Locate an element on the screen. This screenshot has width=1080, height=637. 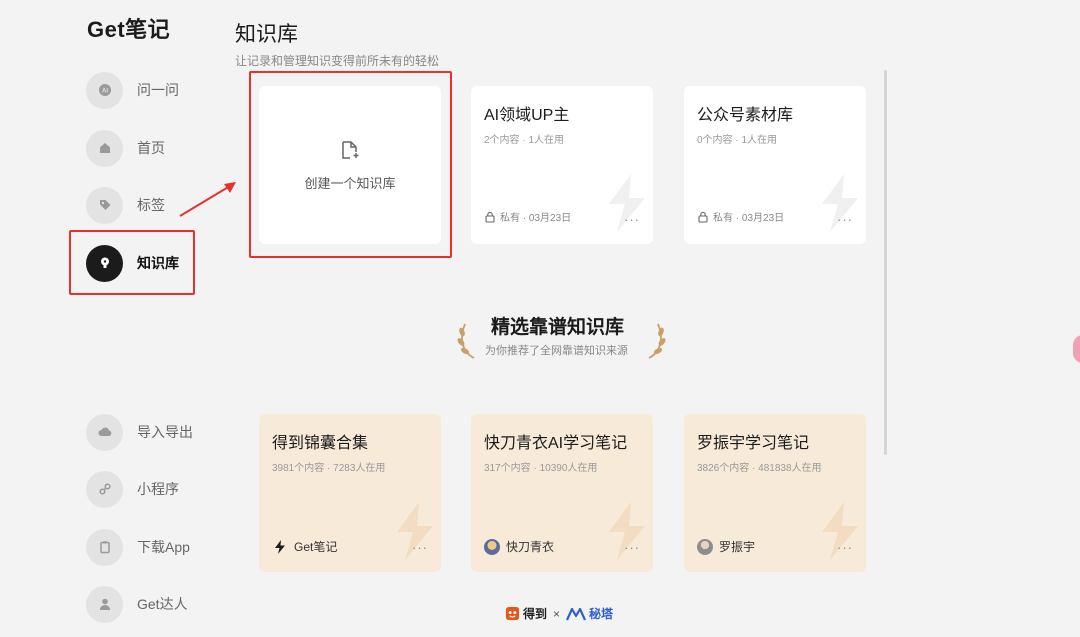
create-label: 创建一个知识库 is located at coordinates (350, 183).